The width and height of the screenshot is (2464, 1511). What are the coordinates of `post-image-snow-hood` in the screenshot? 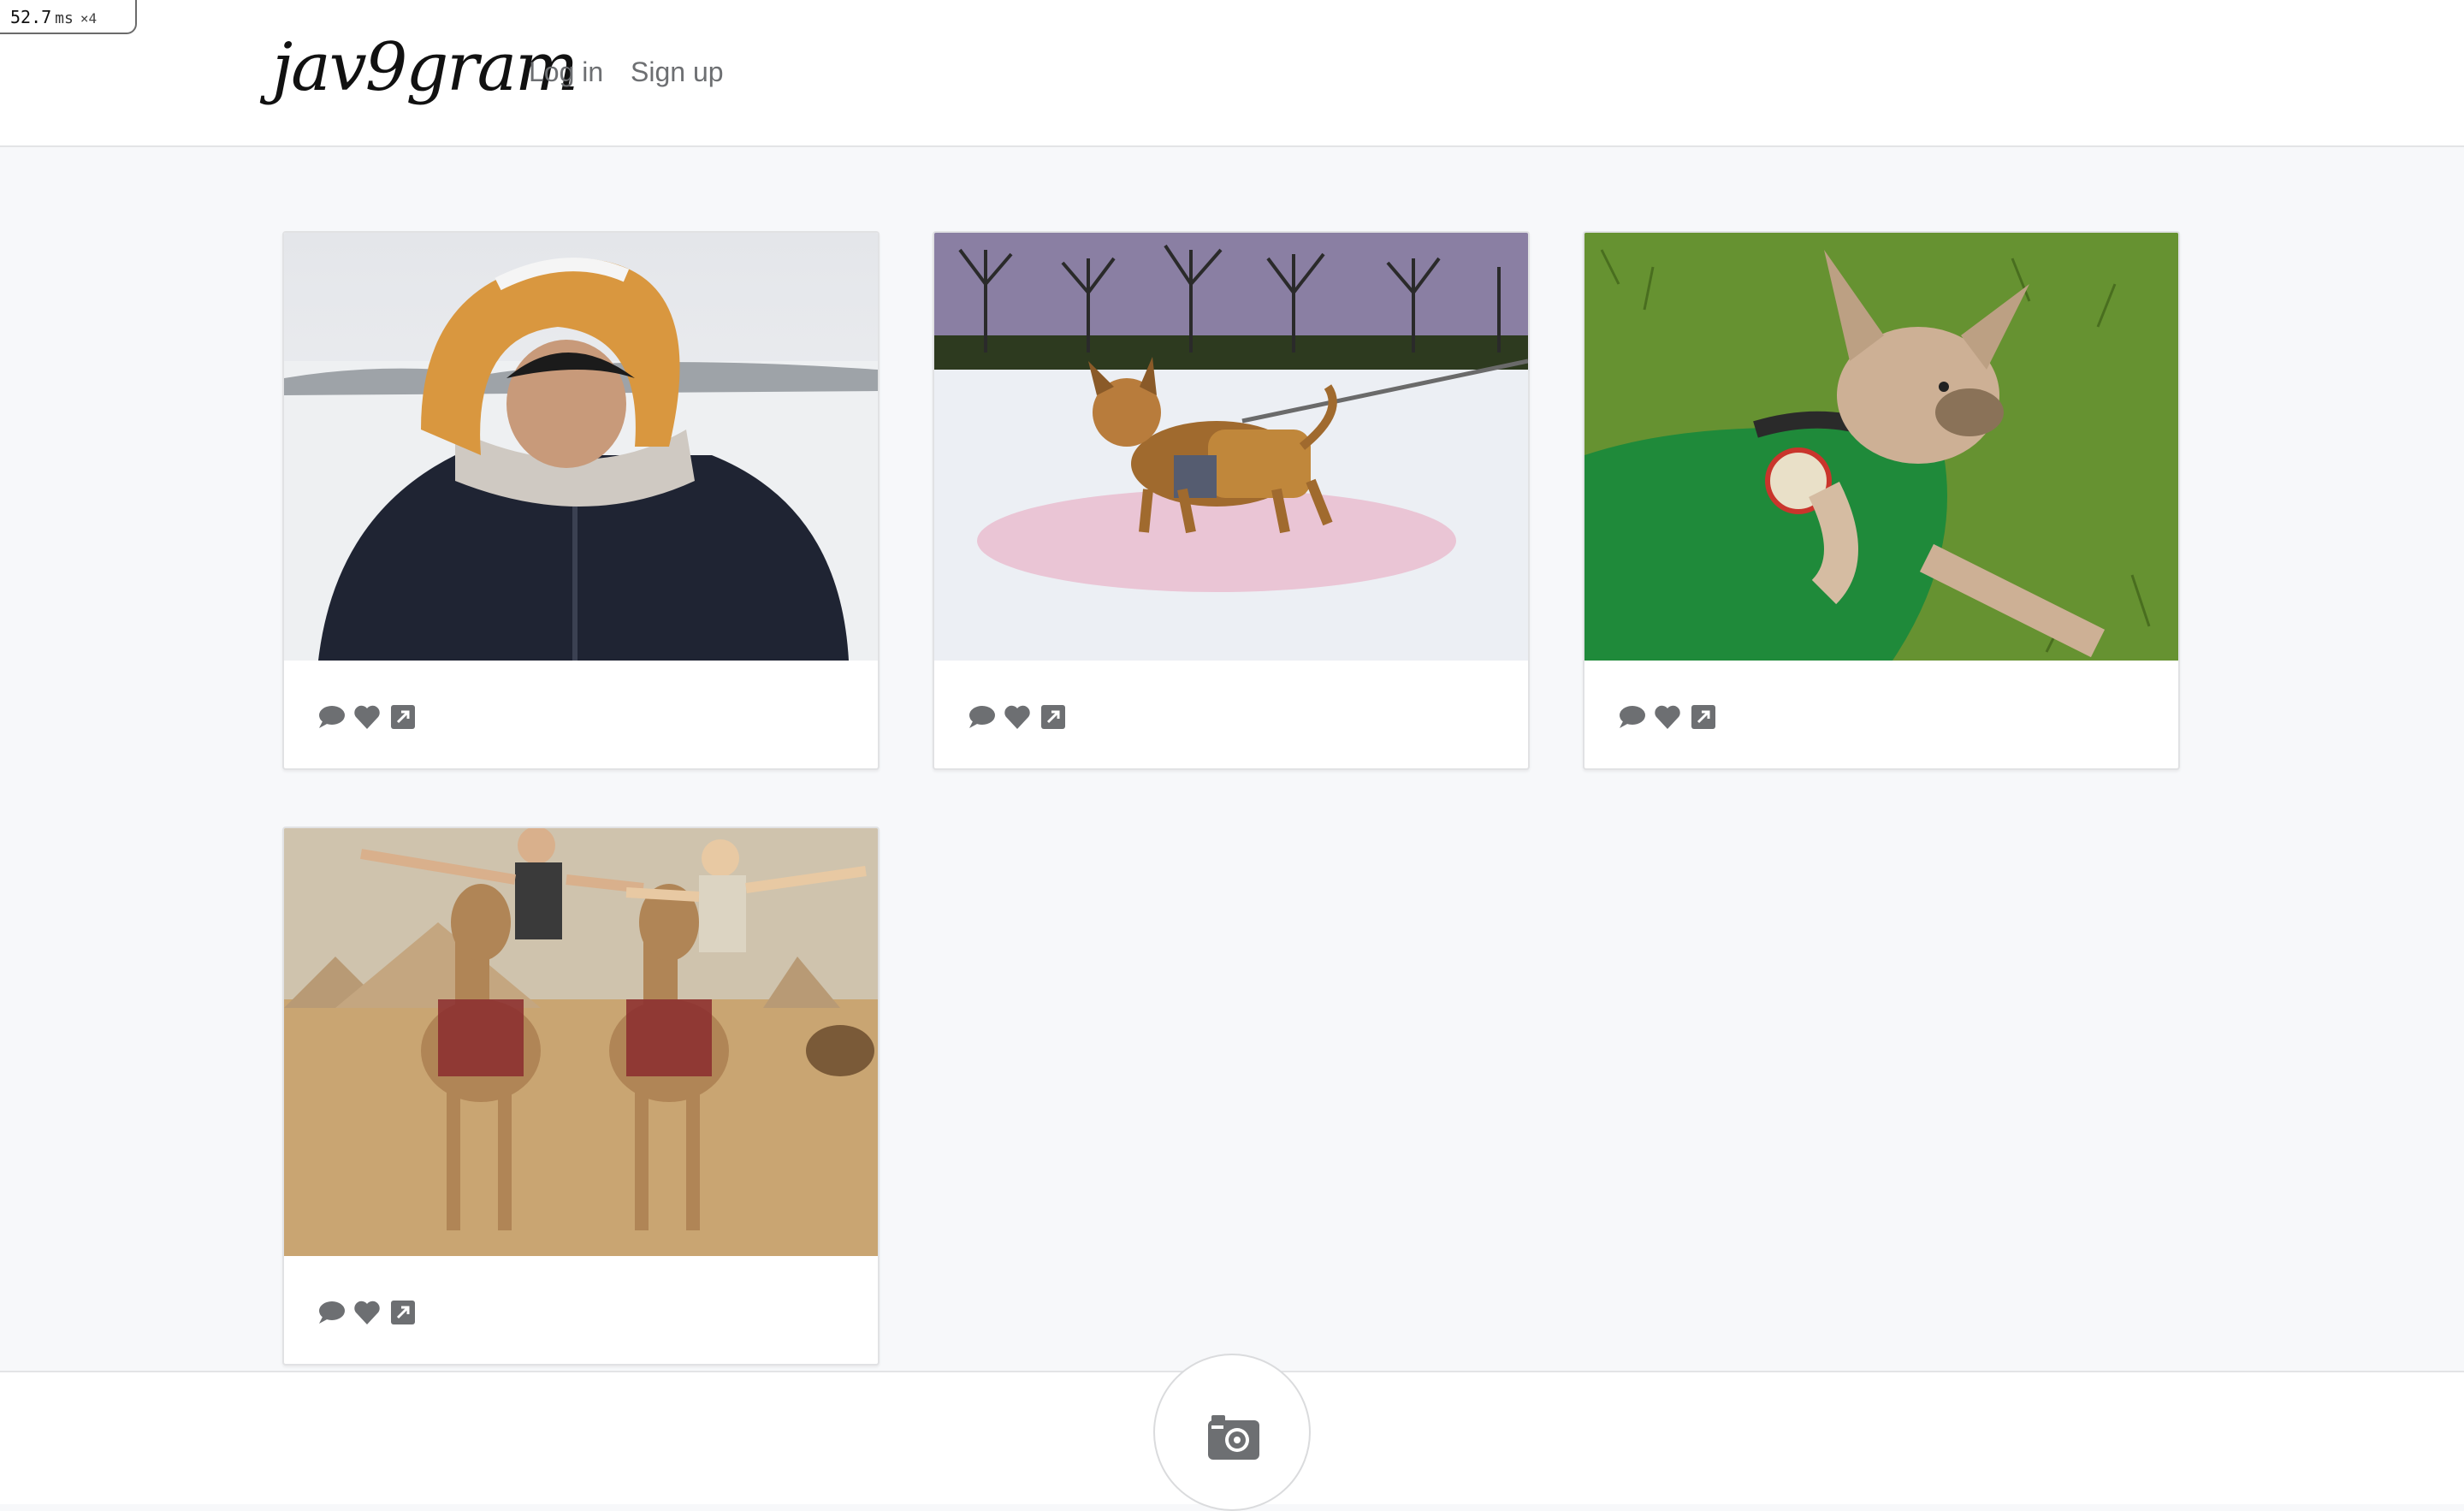 It's located at (581, 447).